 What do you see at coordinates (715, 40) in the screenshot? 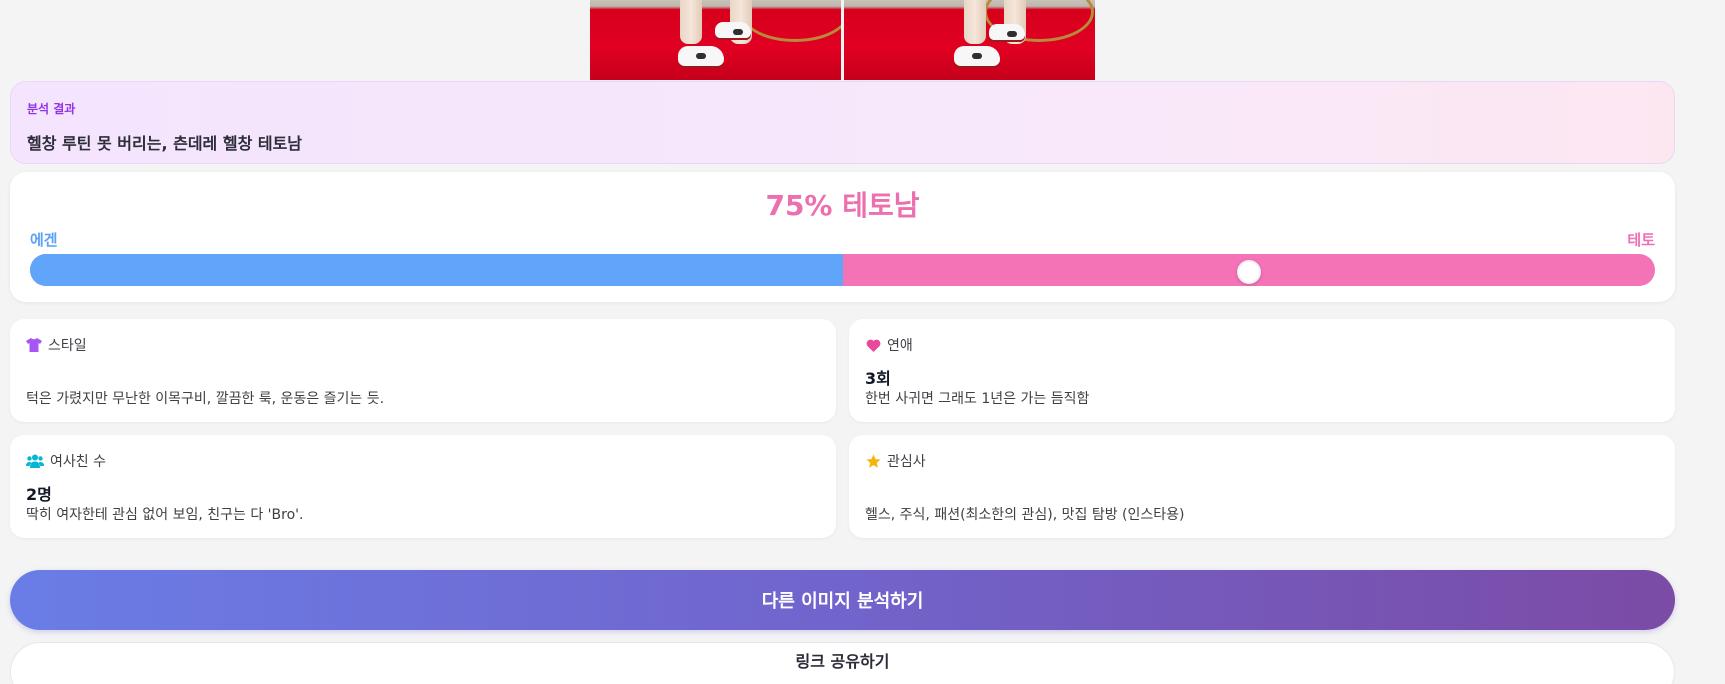
I see `photo-left` at bounding box center [715, 40].